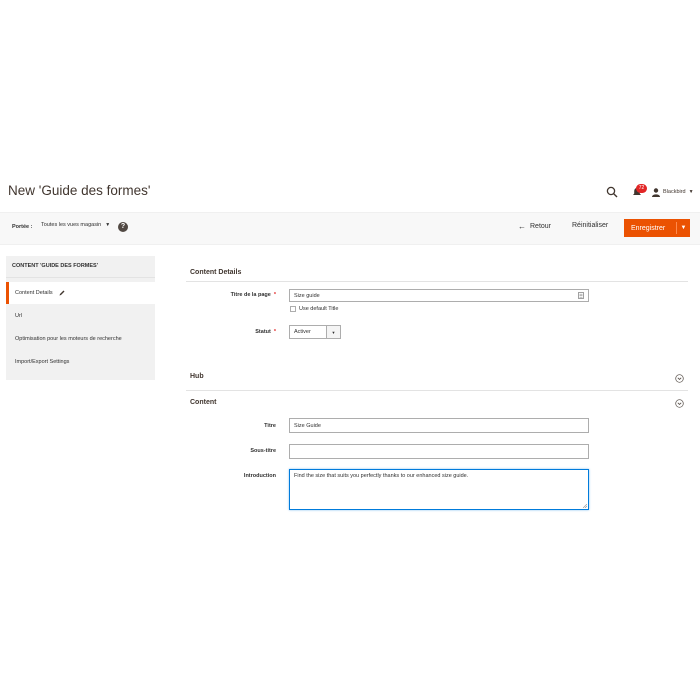  Describe the element at coordinates (581, 295) in the screenshot. I see `calculator-icon` at that location.